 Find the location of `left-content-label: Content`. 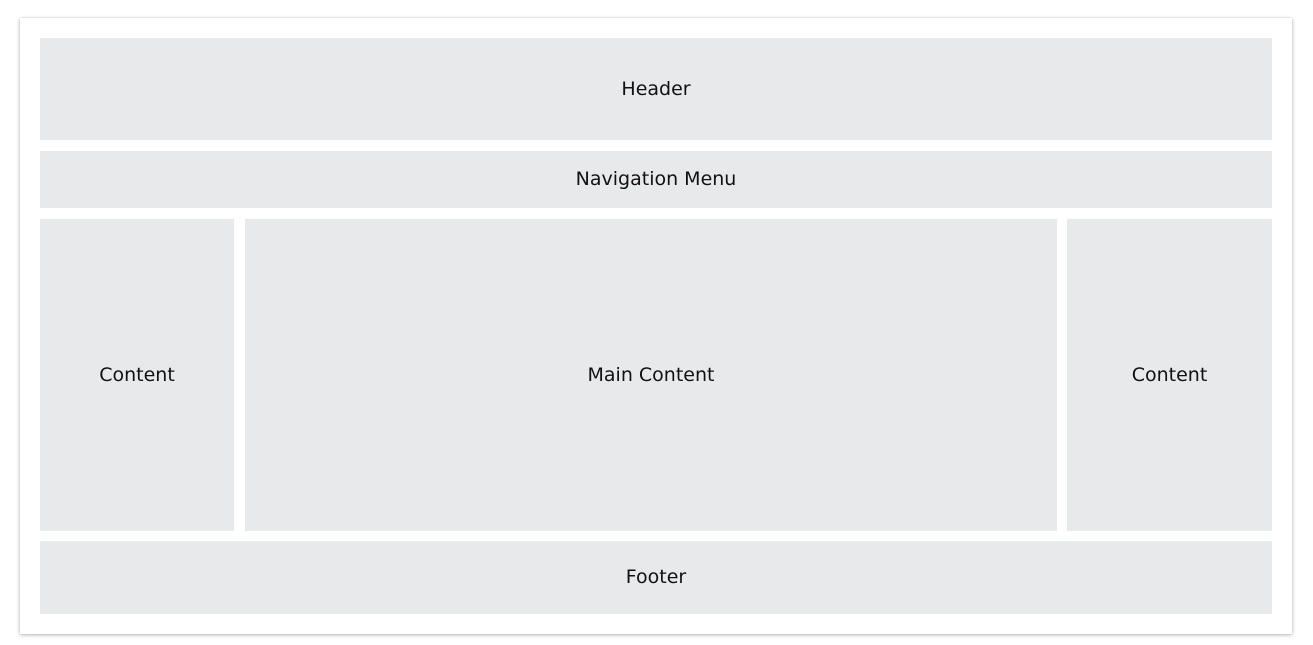

left-content-label: Content is located at coordinates (137, 374).